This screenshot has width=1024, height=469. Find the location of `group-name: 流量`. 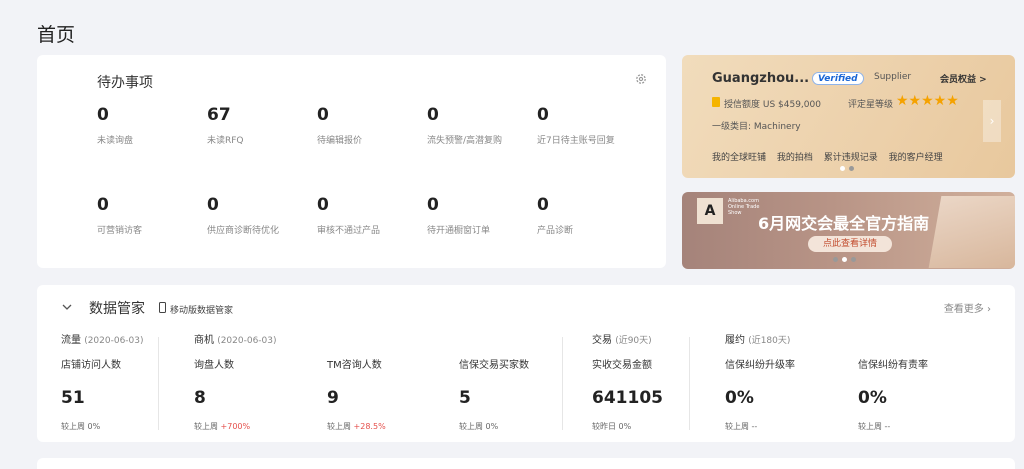

group-name: 流量 is located at coordinates (71, 340).